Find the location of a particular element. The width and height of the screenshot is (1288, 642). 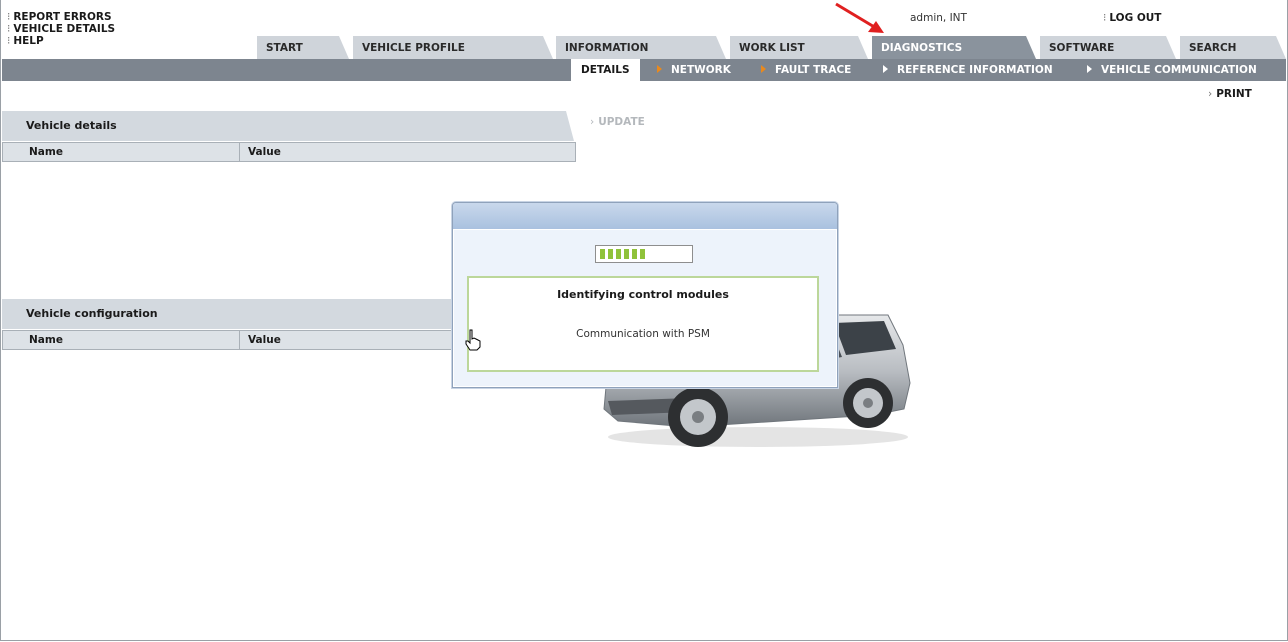

subnav-details: DETAILS is located at coordinates (605, 70).